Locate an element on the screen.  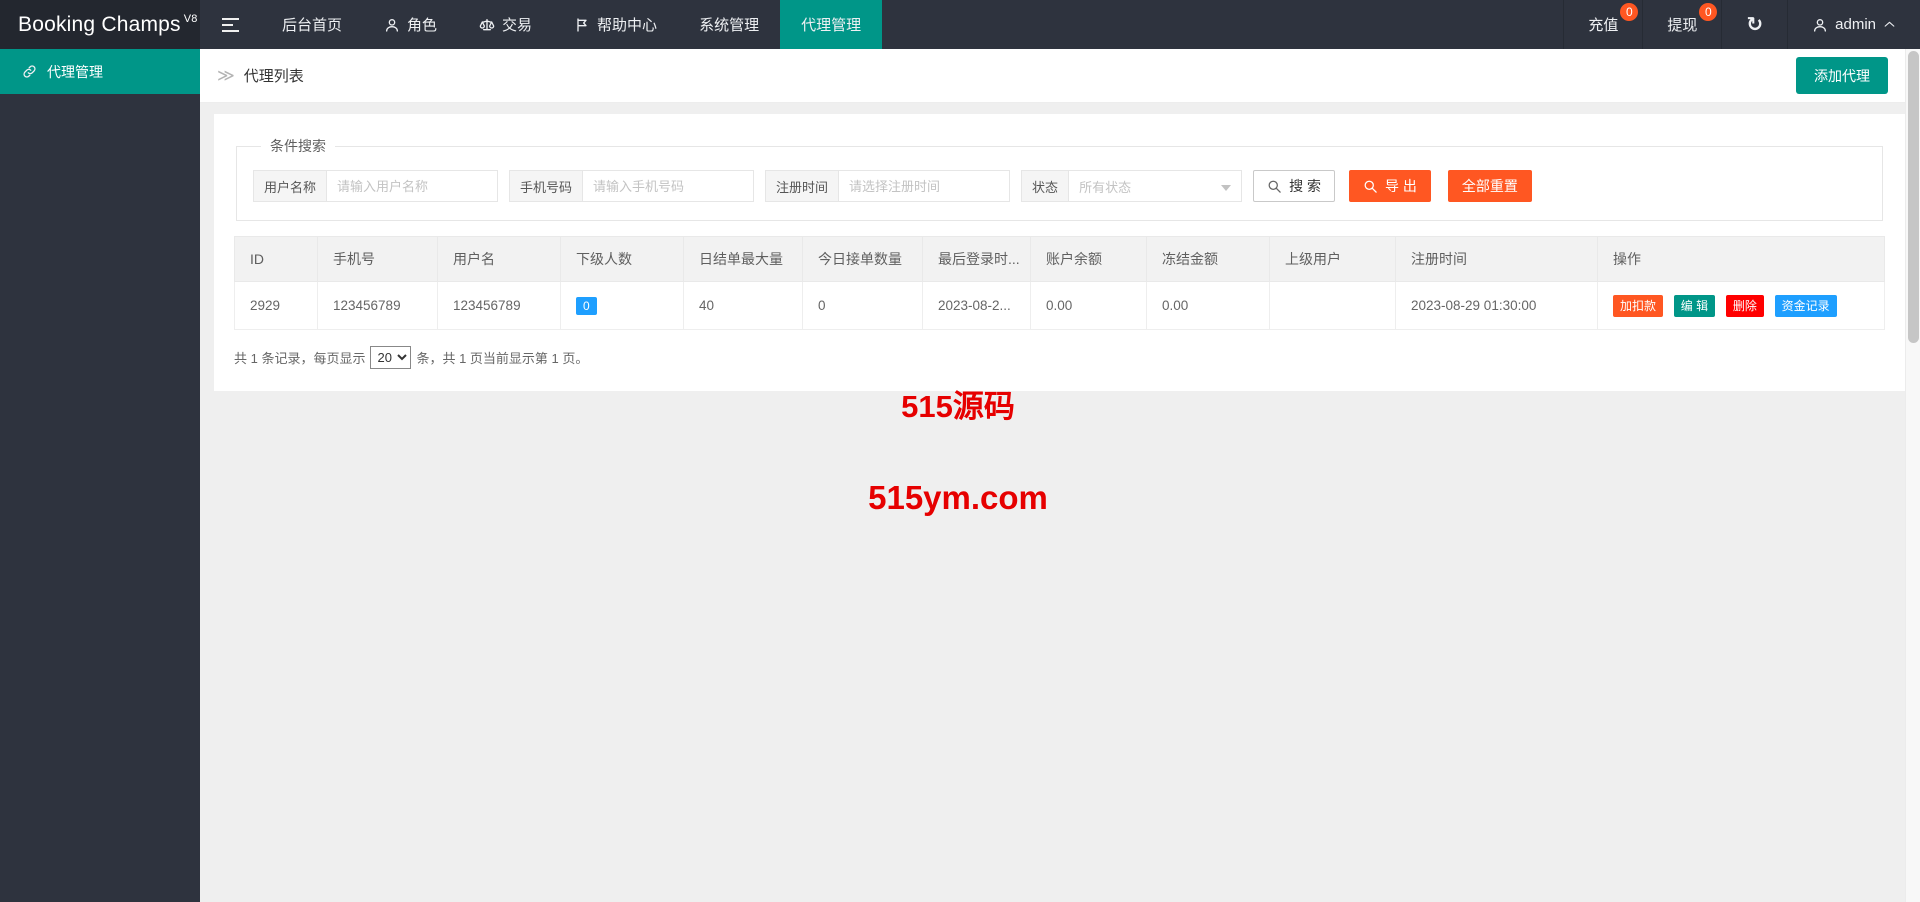
withdraw-button: 提现 0 is located at coordinates (1681, 24).